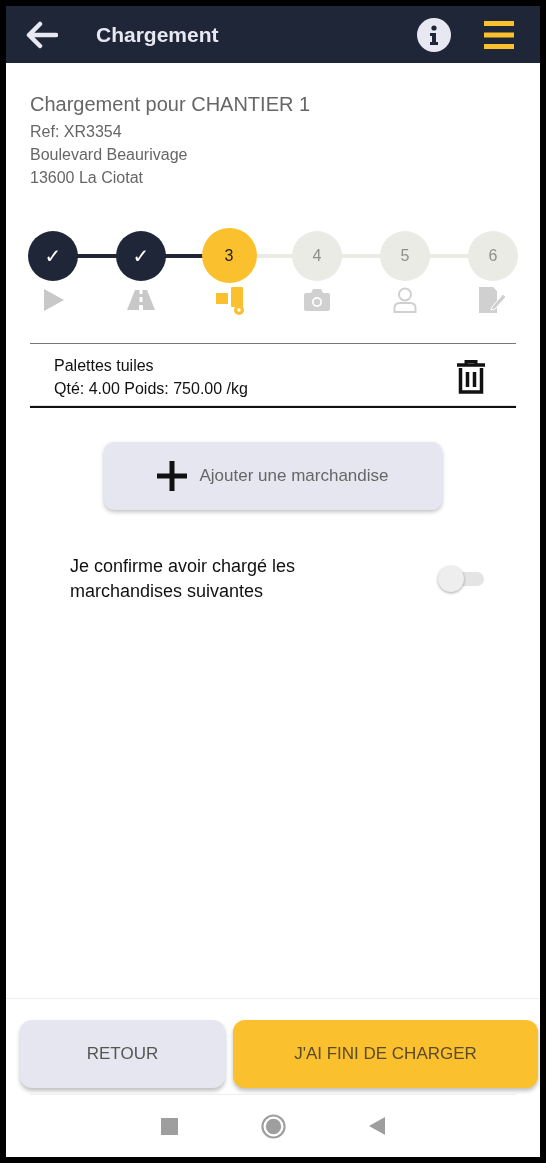 This screenshot has width=546, height=1163. What do you see at coordinates (461, 579) in the screenshot?
I see `confirm-toggle` at bounding box center [461, 579].